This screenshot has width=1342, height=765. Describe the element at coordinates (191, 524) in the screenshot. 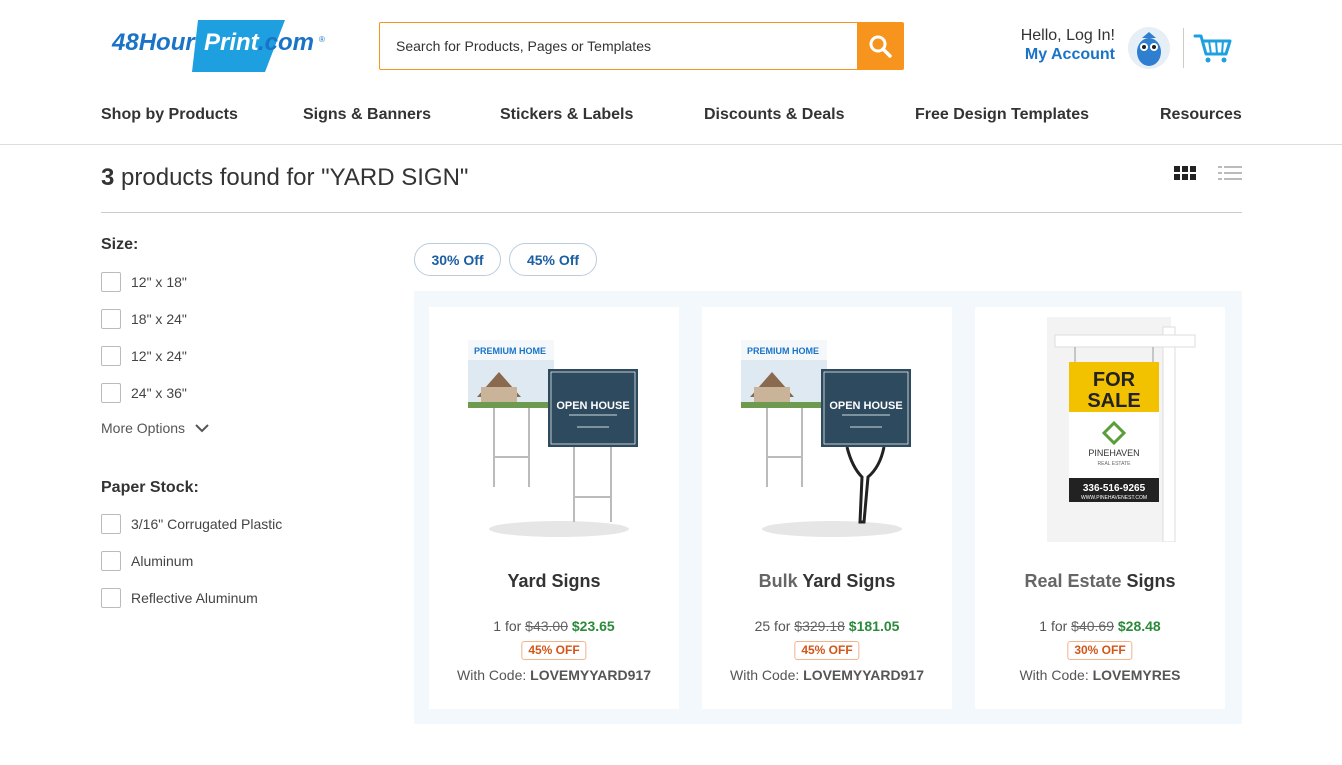

I see `stock-option-corrugated: 3/16" Corrugated Plastic` at that location.